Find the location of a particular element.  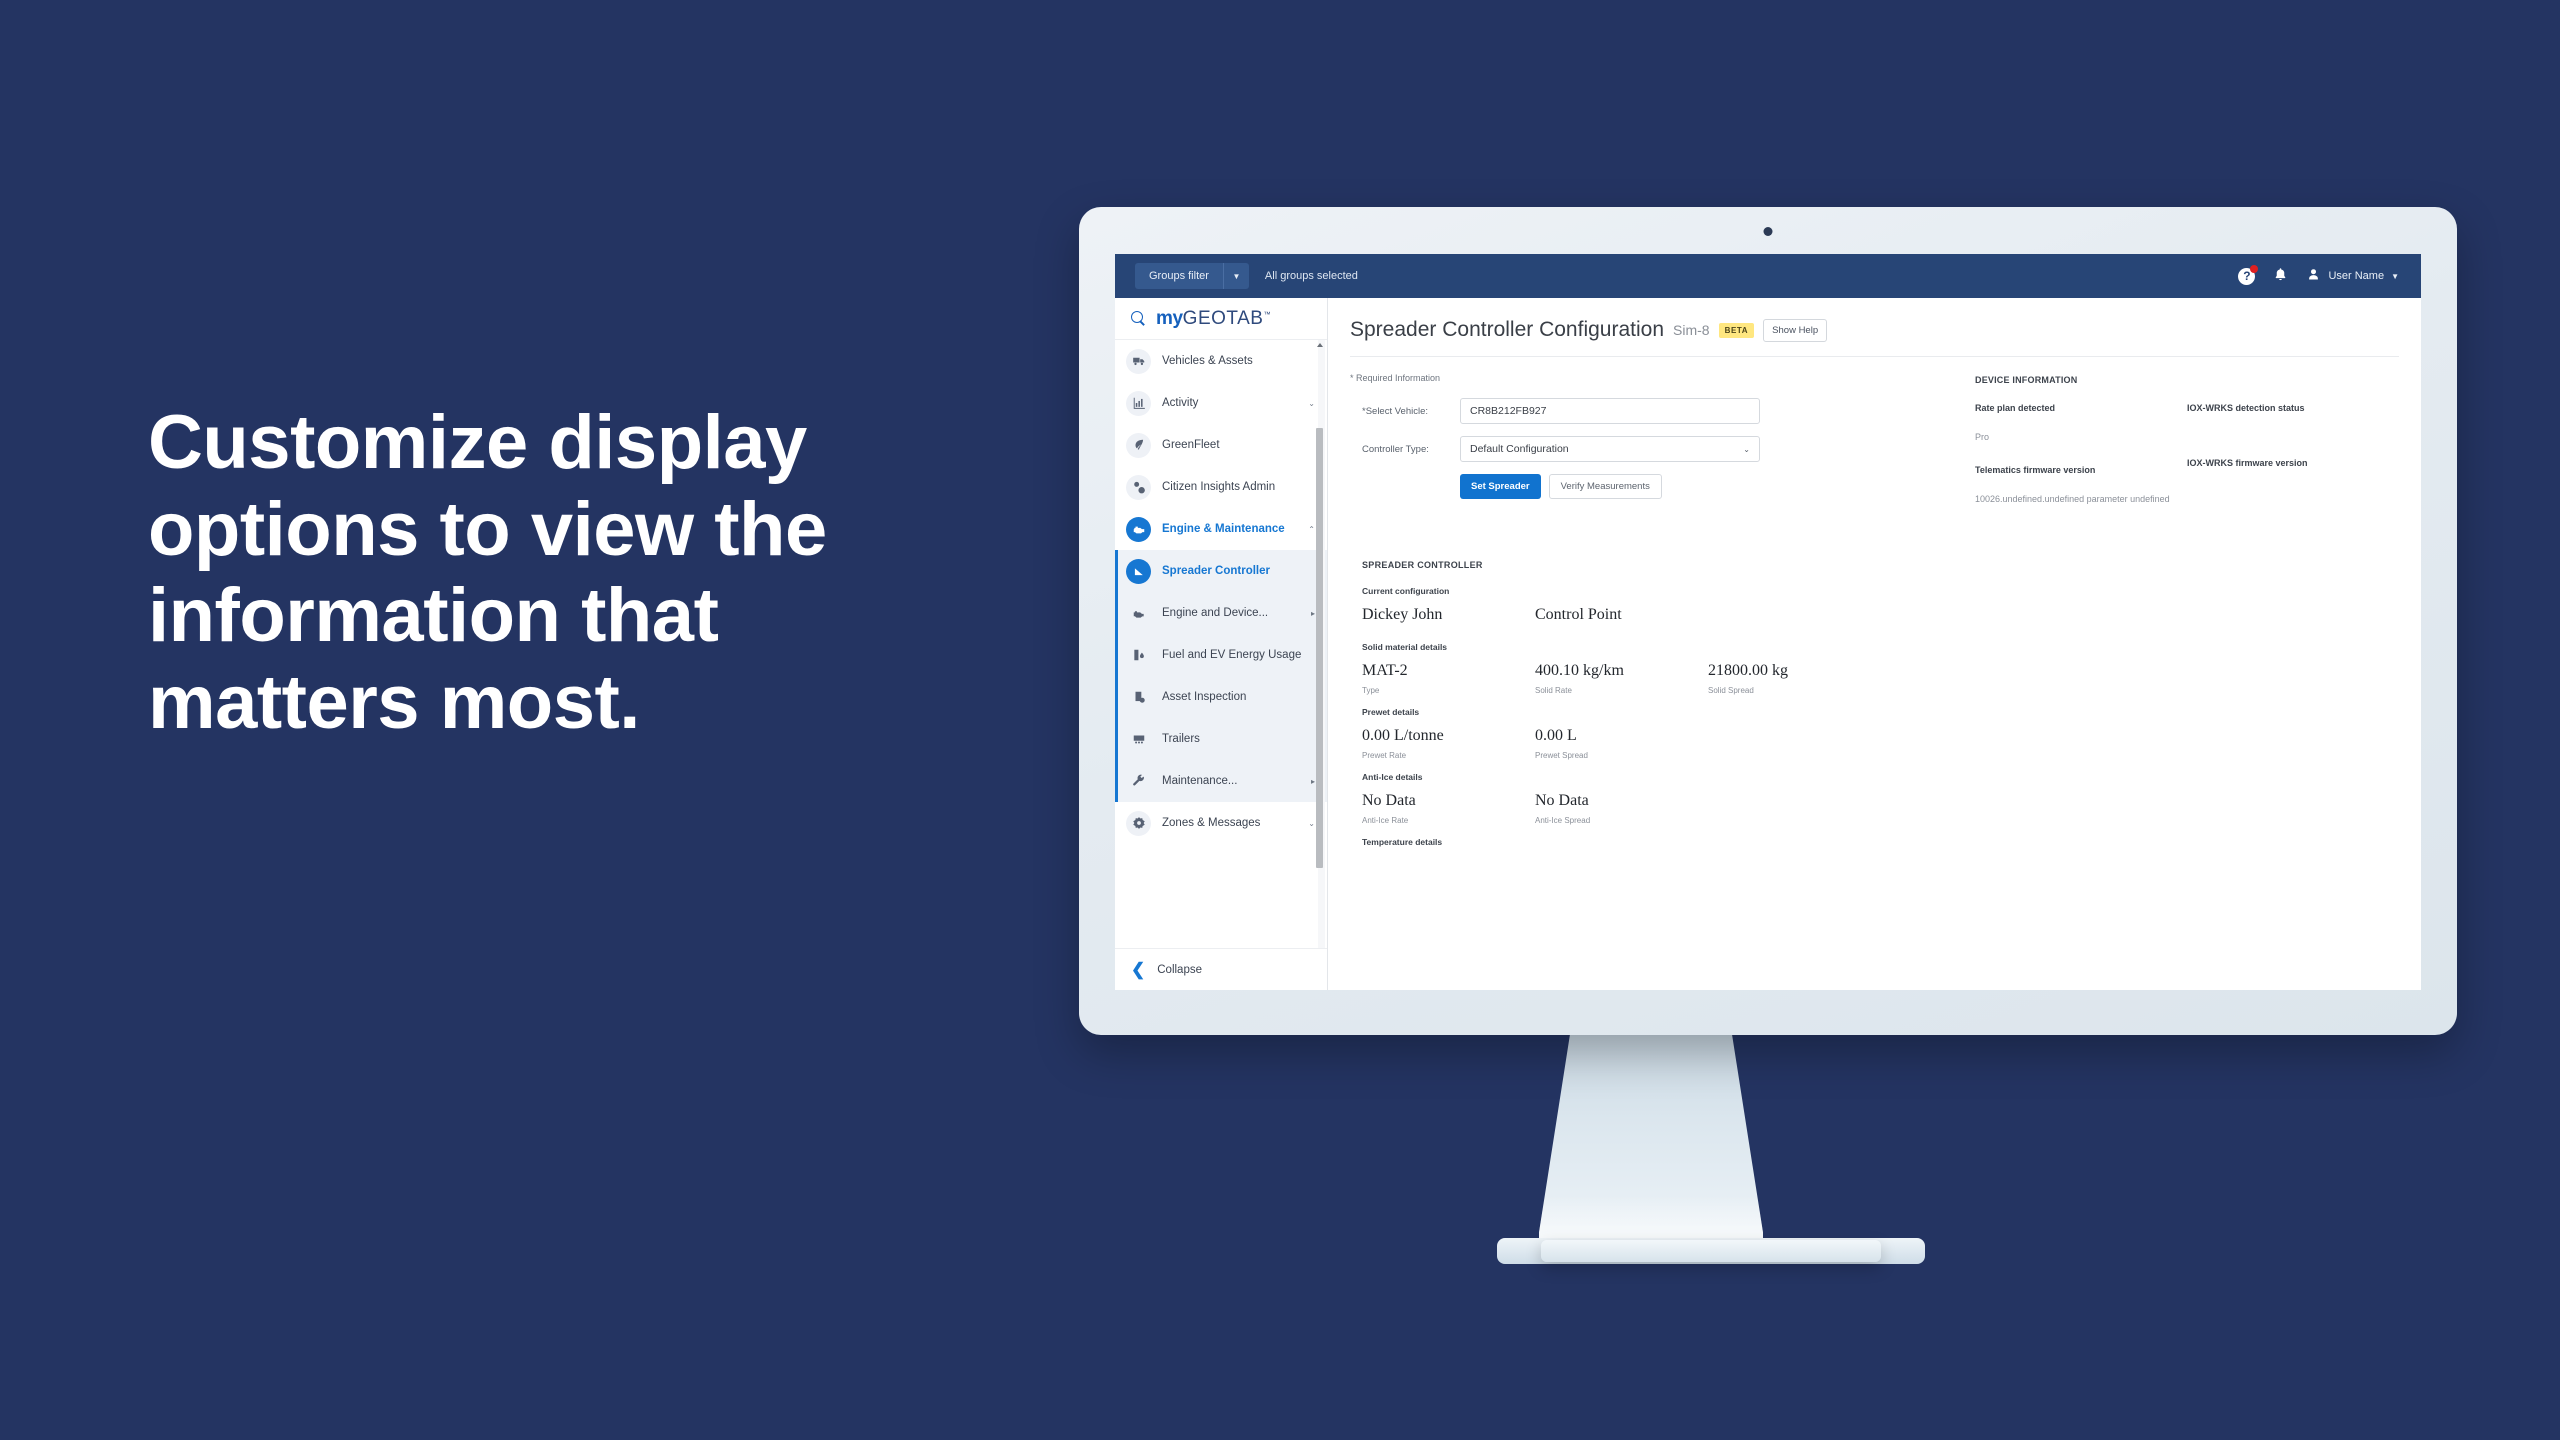

clipboard-check-icon is located at coordinates (1138, 697).